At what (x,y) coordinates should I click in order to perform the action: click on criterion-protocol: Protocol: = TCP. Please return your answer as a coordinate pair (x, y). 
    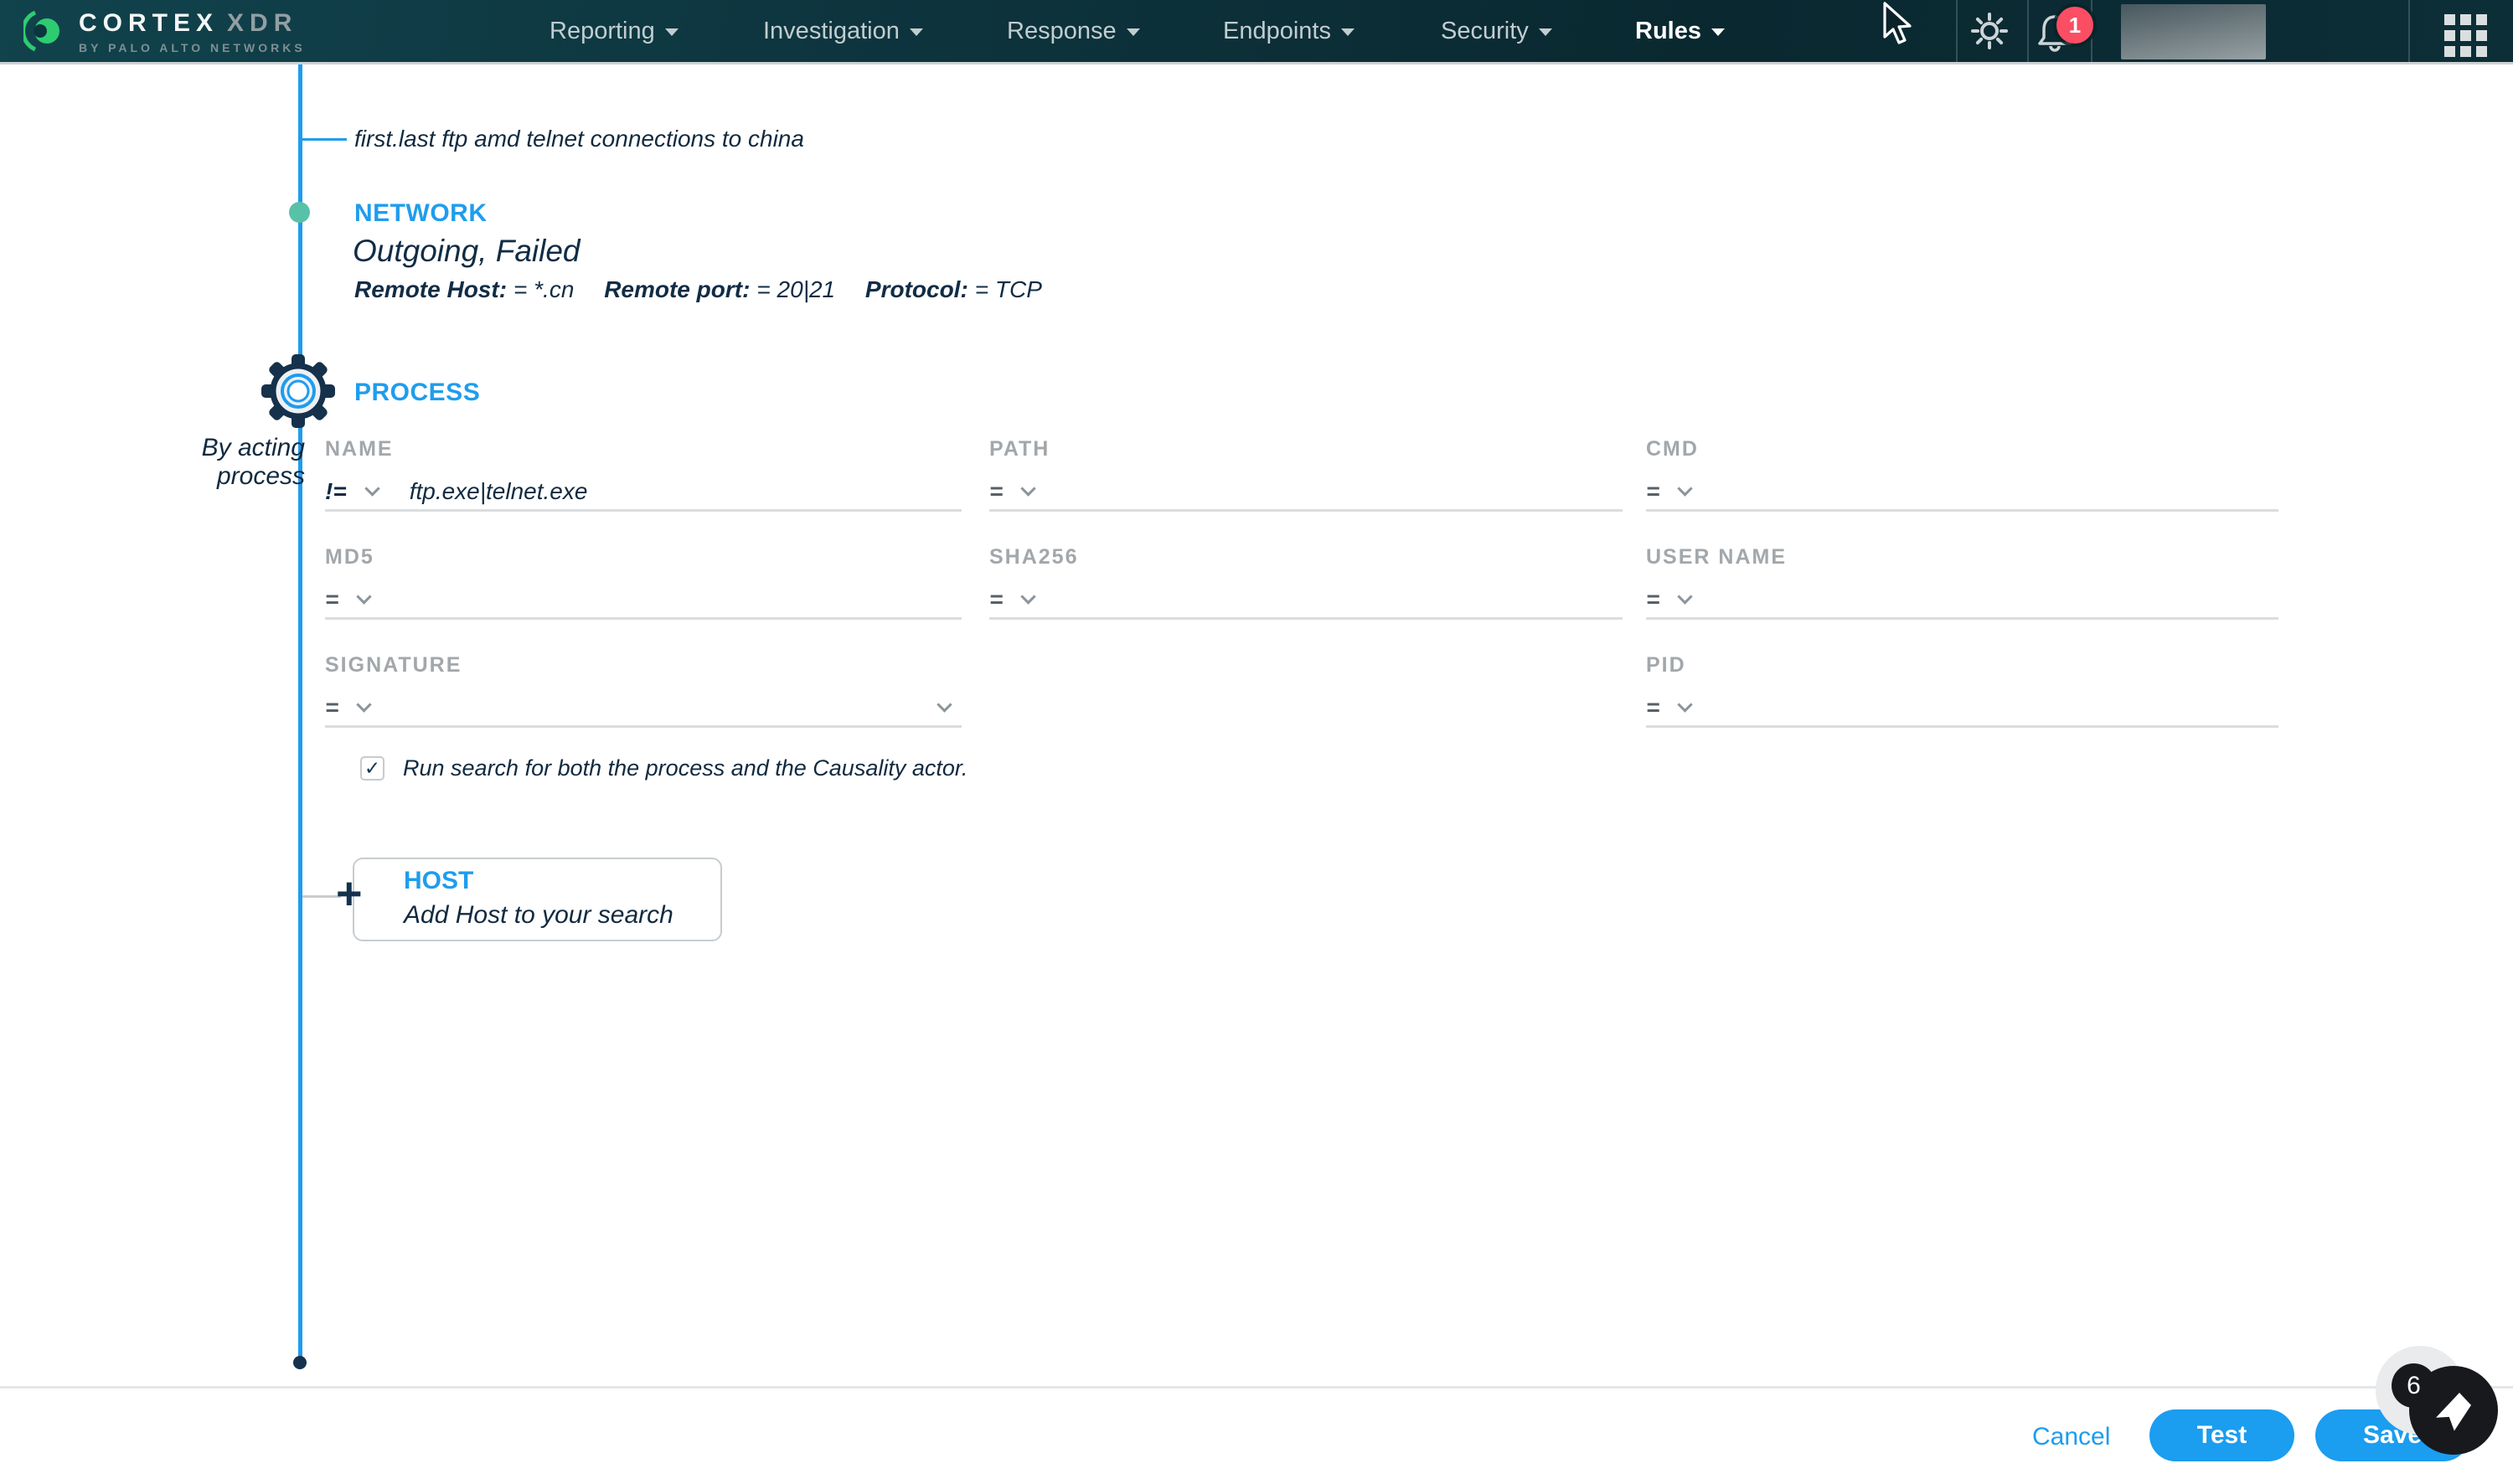
    Looking at the image, I should click on (953, 289).